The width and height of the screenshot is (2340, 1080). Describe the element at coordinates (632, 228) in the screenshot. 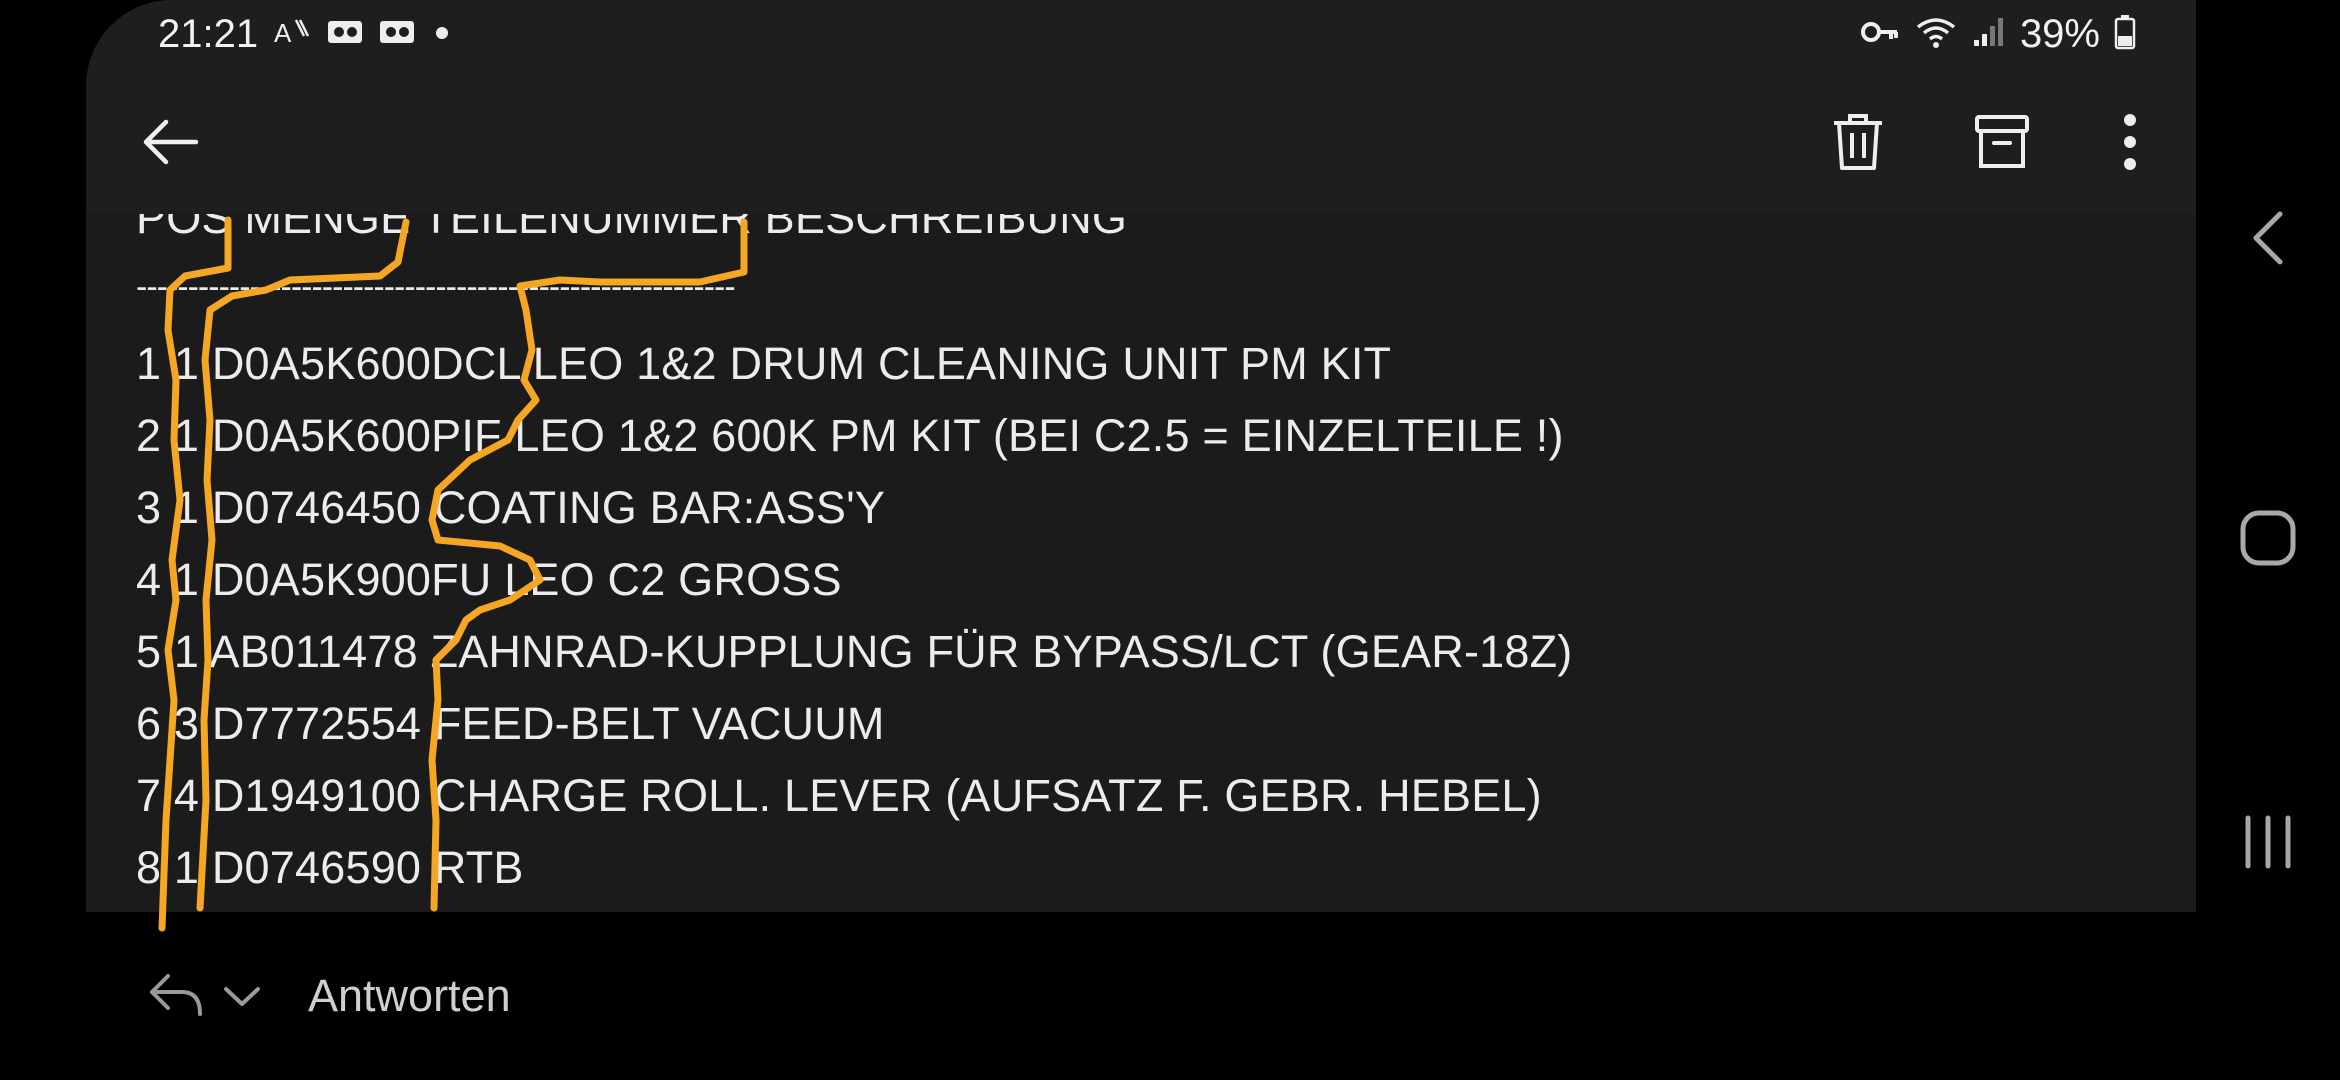

I see `table-header: POS MENGE TEILENUMMER BESCHREIBUNG` at that location.